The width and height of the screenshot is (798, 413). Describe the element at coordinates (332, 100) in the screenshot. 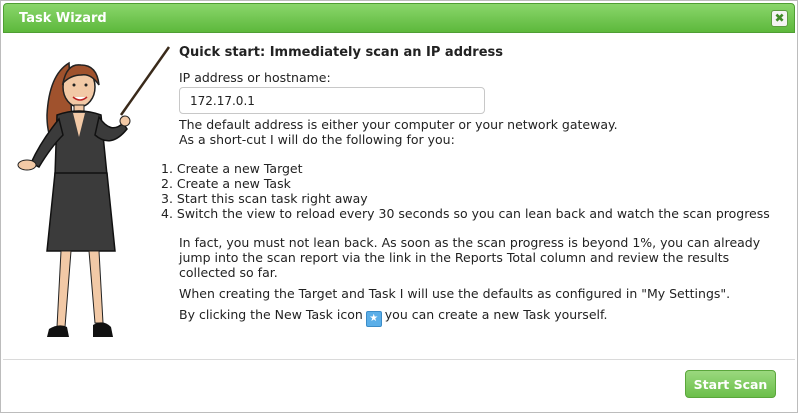

I see `ip-address-input` at that location.